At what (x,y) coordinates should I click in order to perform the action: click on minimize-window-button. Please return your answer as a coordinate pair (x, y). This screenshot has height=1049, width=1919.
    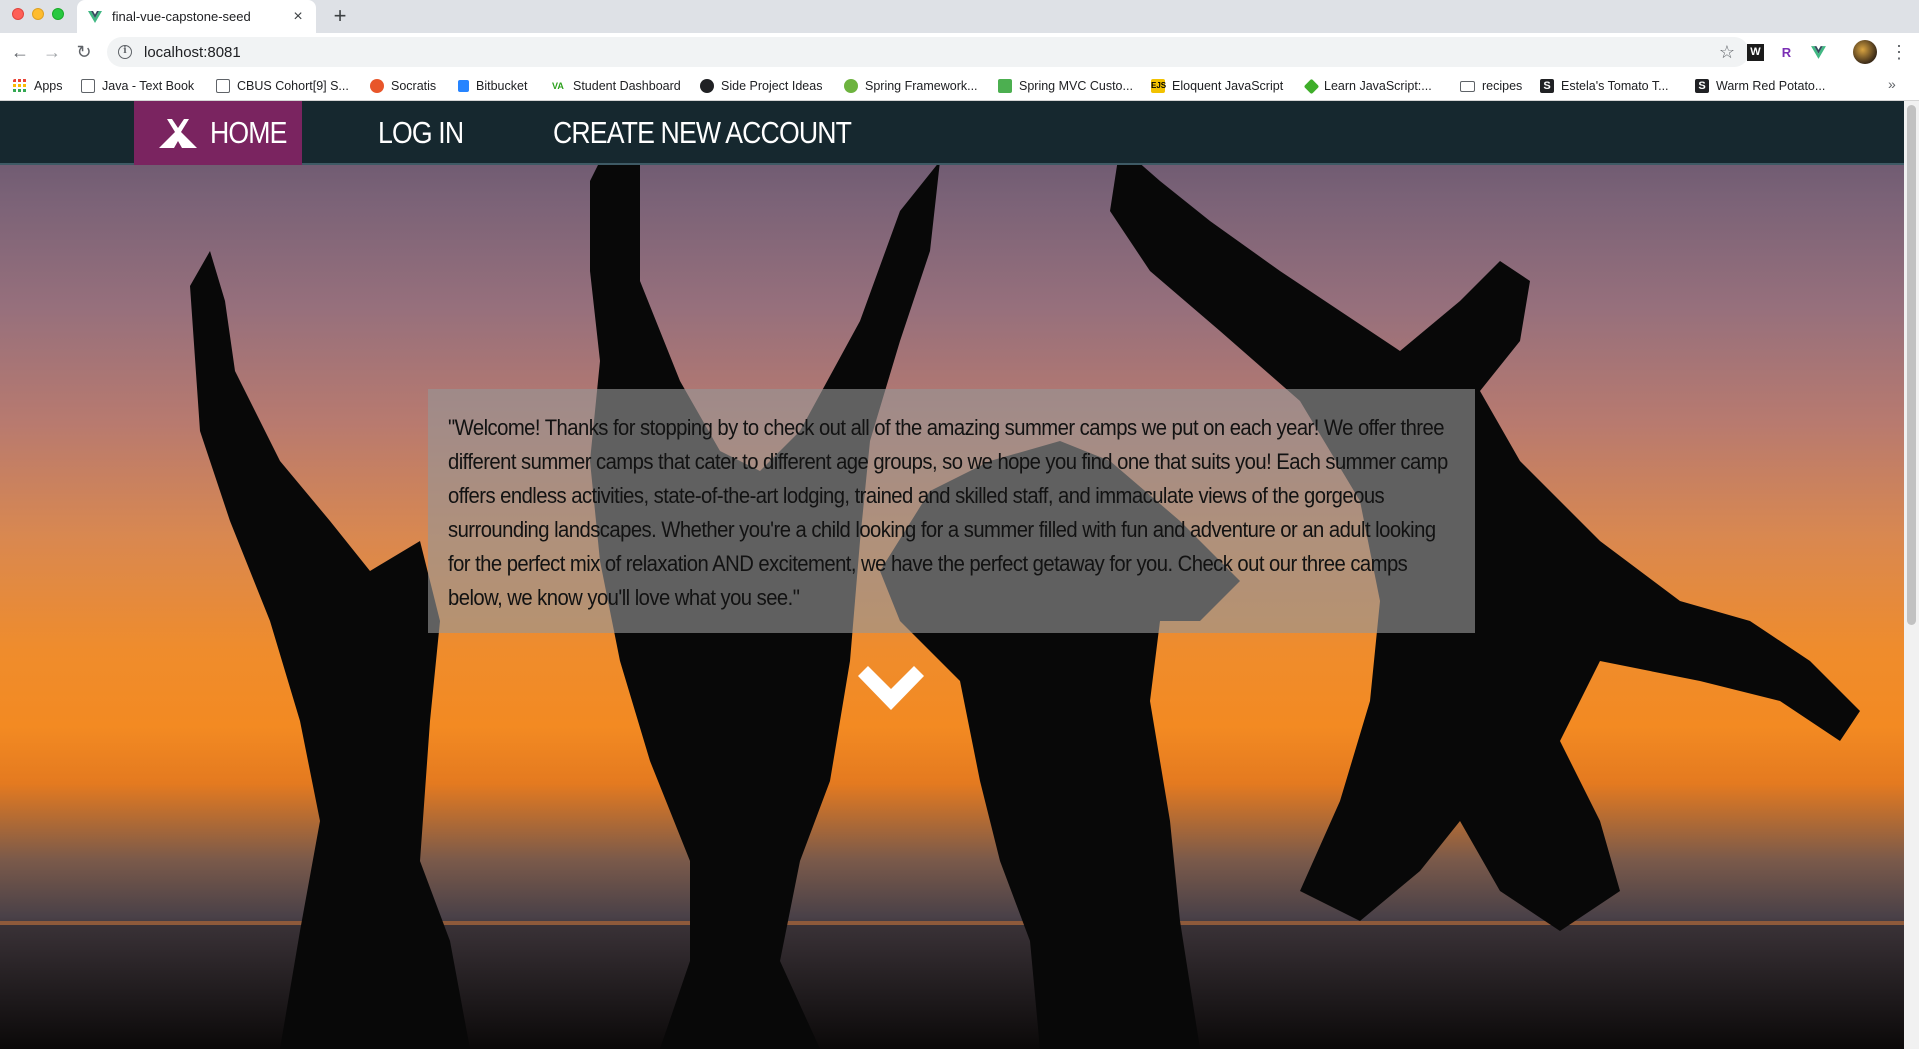
    Looking at the image, I should click on (38, 14).